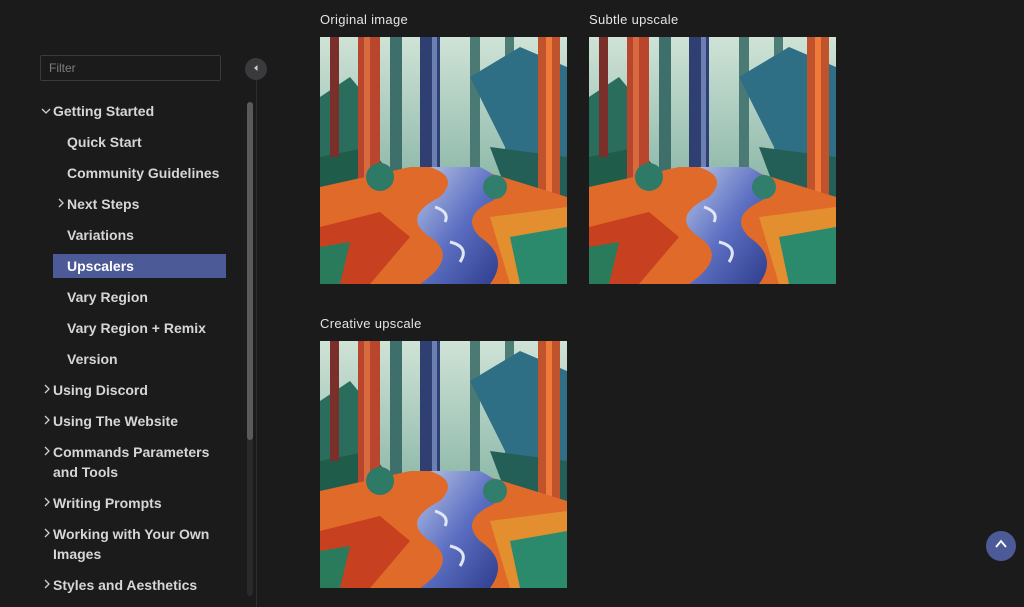 This screenshot has width=1024, height=607. Describe the element at coordinates (371, 323) in the screenshot. I see `caption-creative-upscale: Creative upscale` at that location.